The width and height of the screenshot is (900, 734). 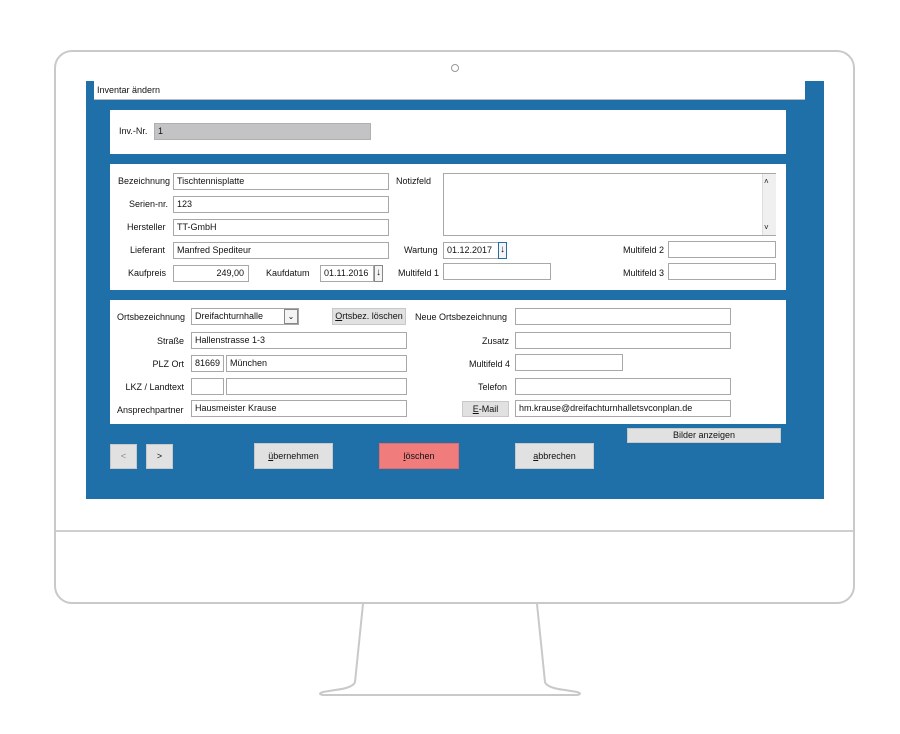 What do you see at coordinates (316, 363) in the screenshot?
I see `ort-field: München` at bounding box center [316, 363].